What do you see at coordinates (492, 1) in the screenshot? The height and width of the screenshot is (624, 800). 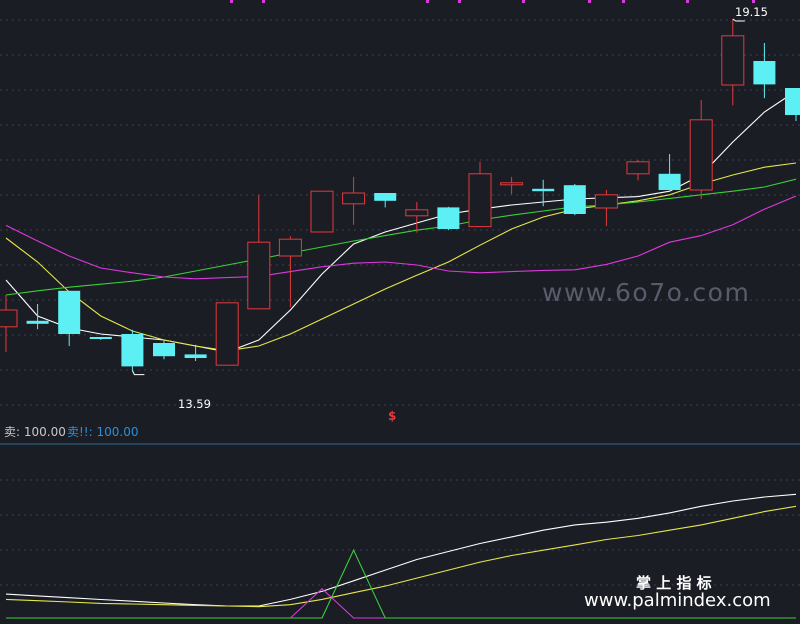 I see `top-tick-marks` at bounding box center [492, 1].